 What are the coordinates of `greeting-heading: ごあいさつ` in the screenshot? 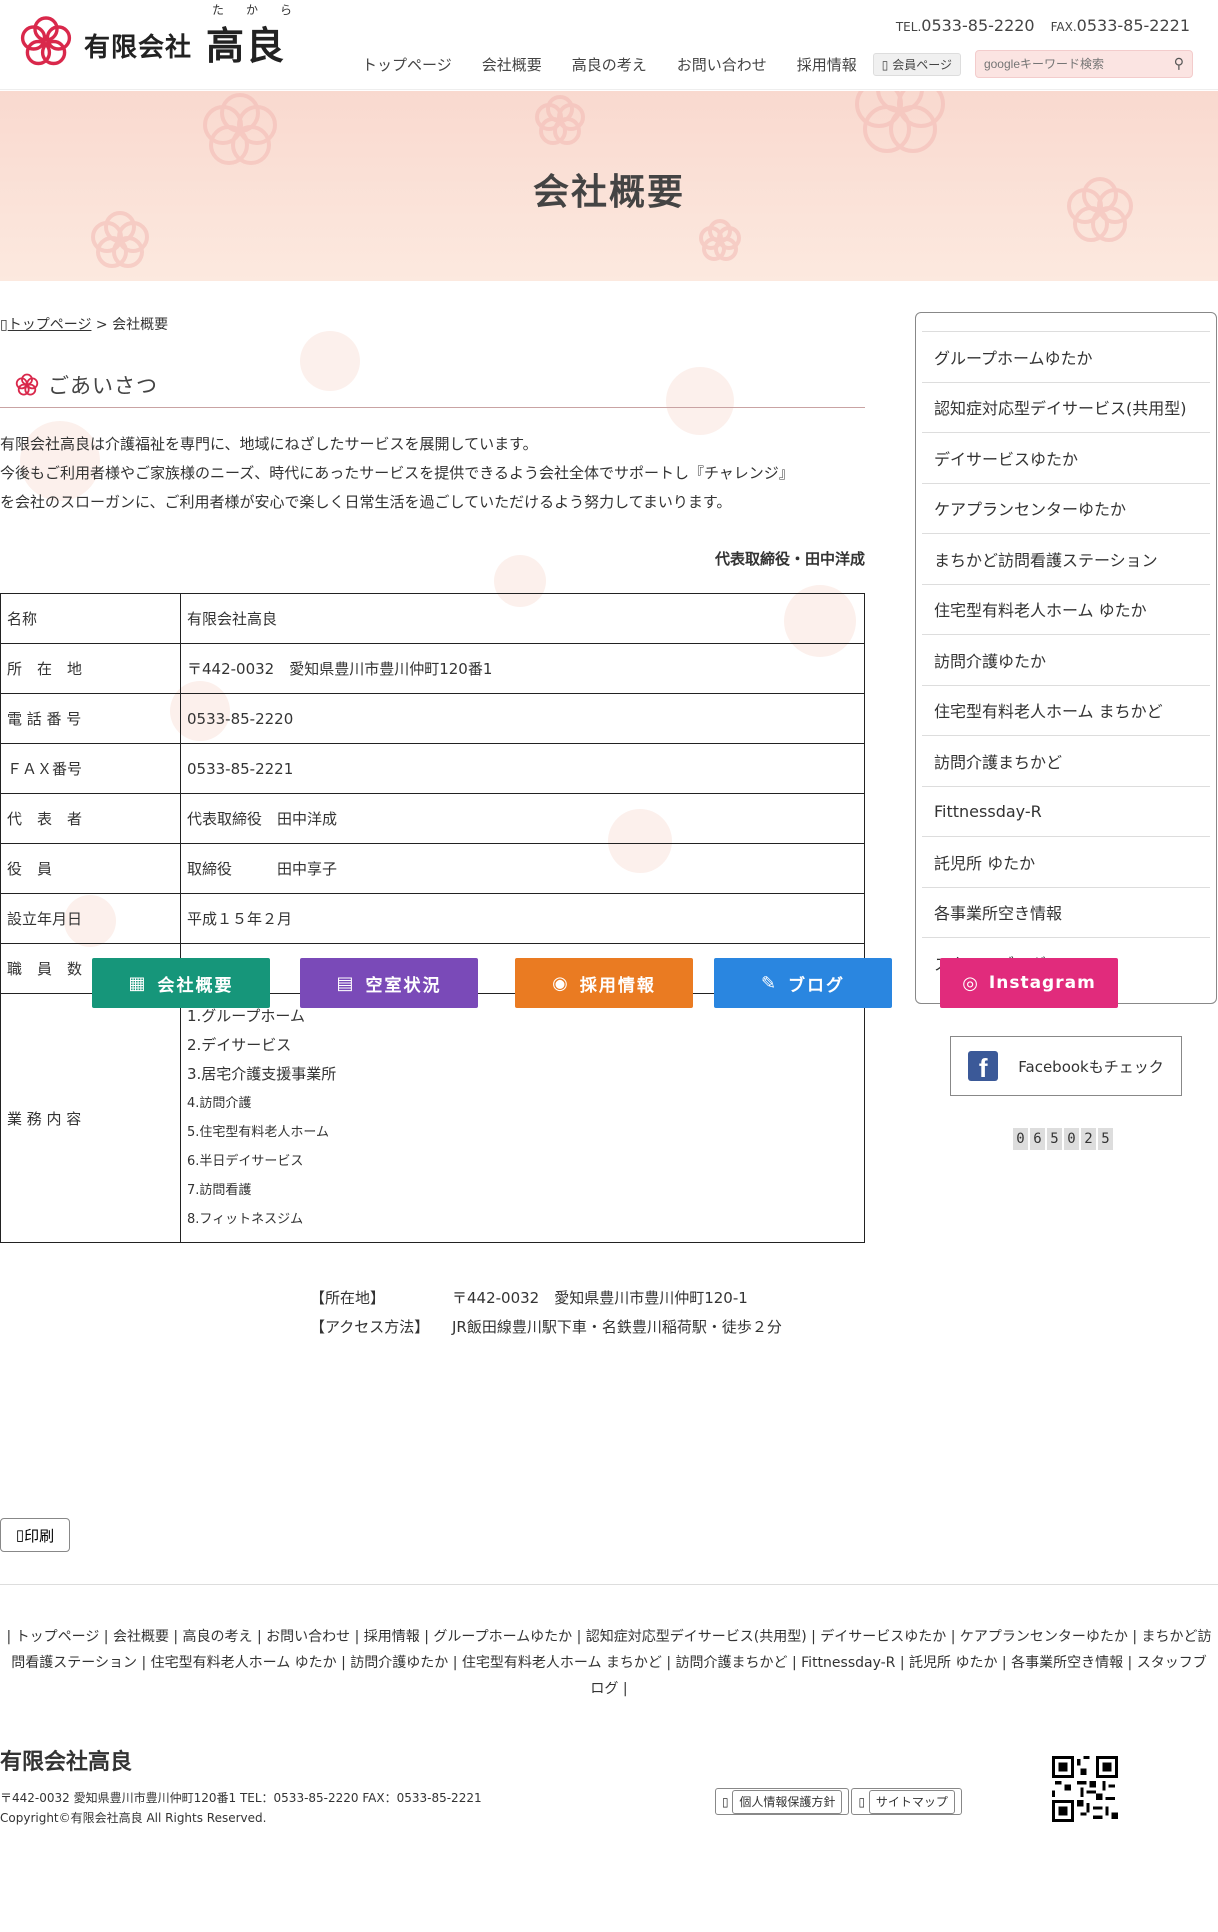 It's located at (432, 385).